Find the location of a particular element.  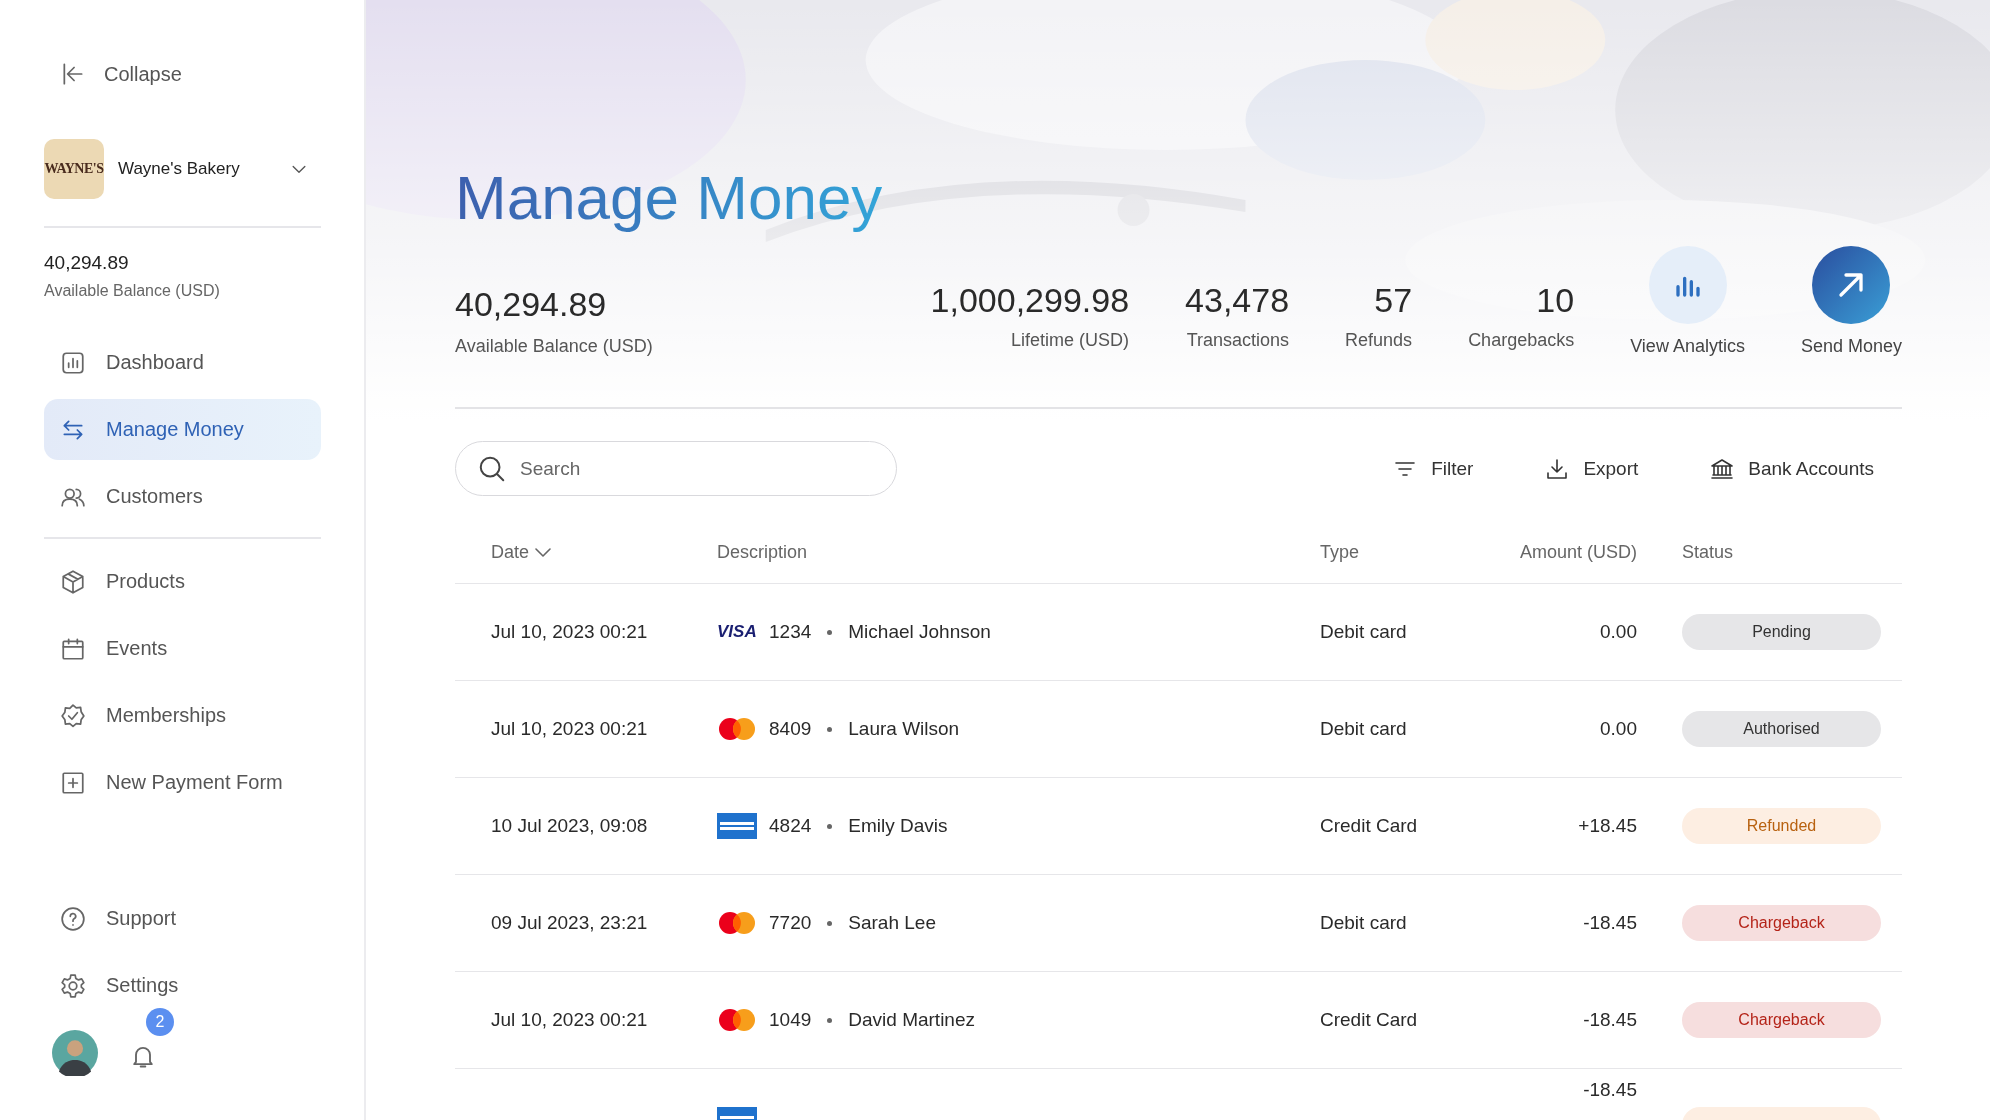

column-header: Status is located at coordinates (1708, 552).